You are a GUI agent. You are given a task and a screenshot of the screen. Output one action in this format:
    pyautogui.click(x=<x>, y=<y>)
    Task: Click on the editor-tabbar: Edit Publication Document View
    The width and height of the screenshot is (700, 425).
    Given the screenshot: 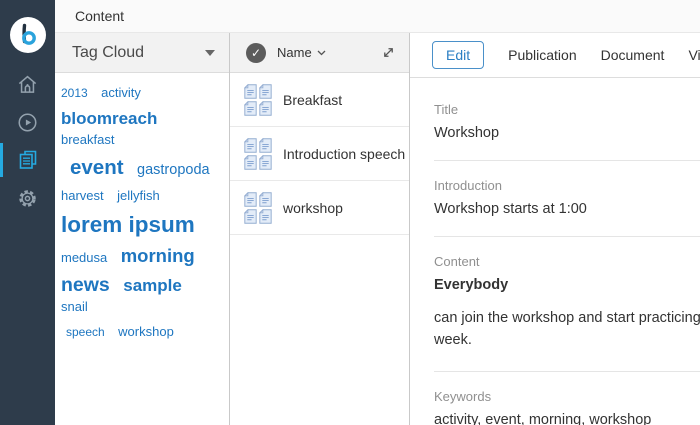 What is the action you would take?
    pyautogui.click(x=555, y=55)
    